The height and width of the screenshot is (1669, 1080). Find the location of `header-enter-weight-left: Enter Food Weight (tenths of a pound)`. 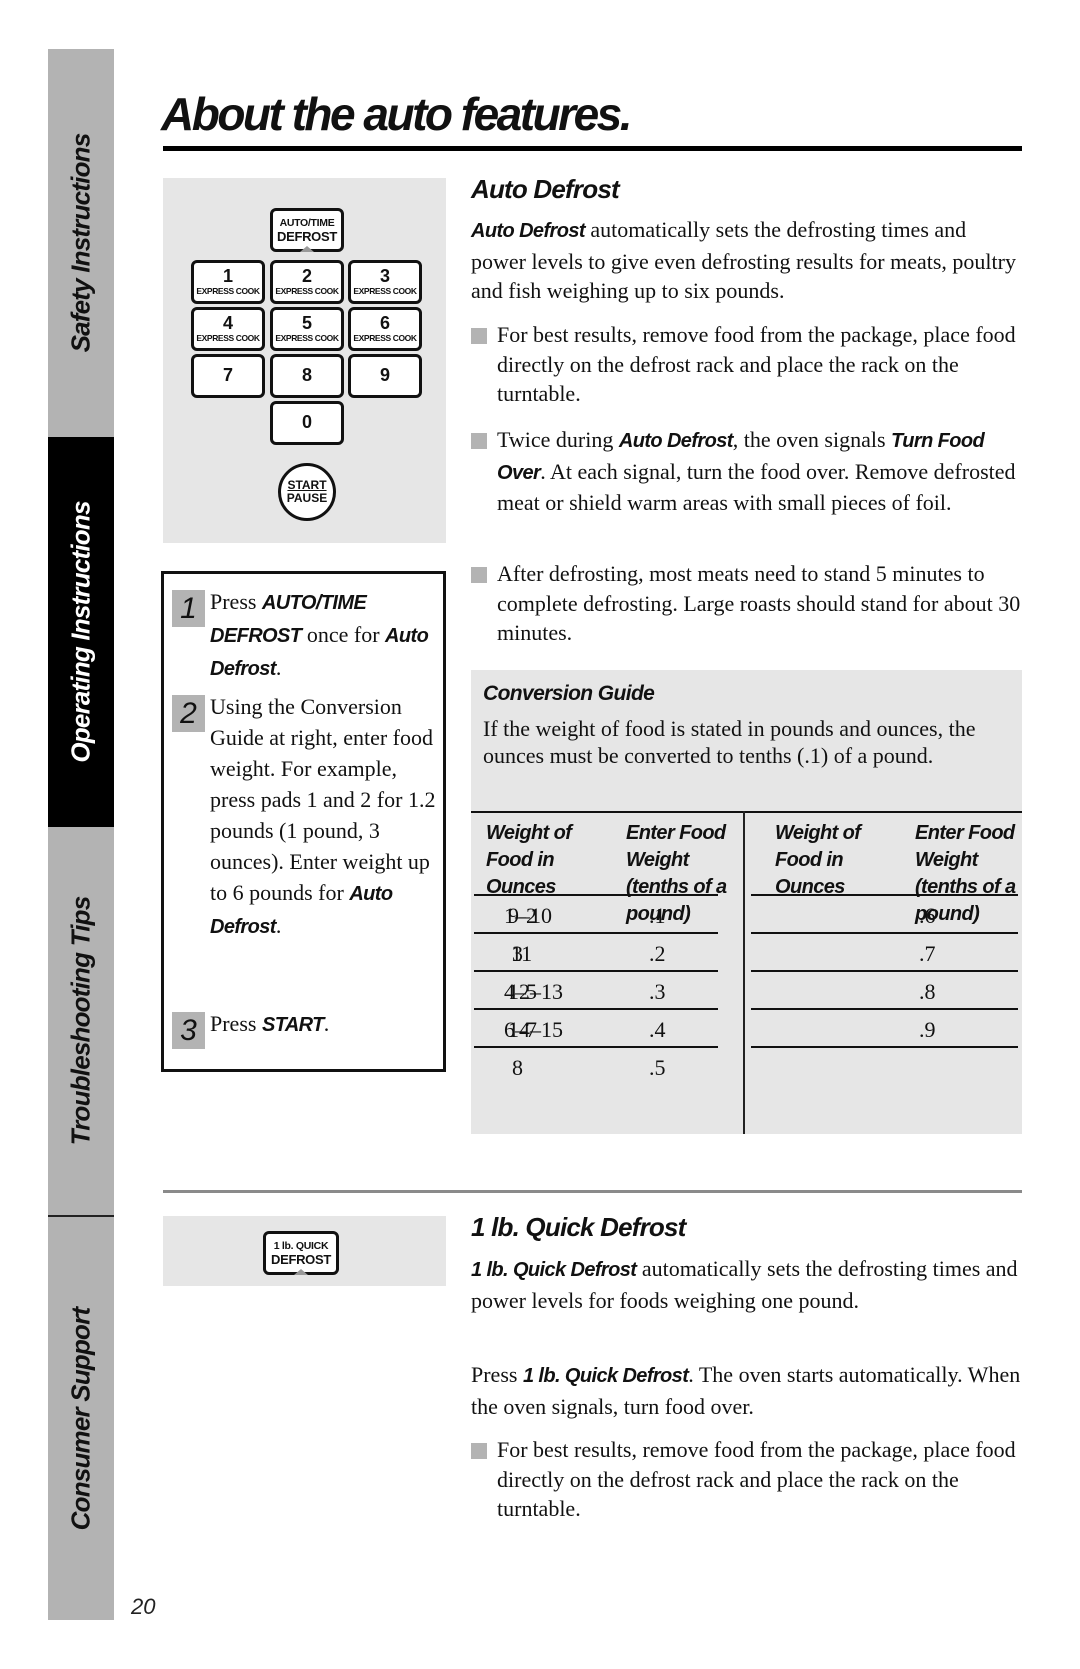

header-enter-weight-left: Enter Food Weight (tenths of a pound) is located at coordinates (676, 873).